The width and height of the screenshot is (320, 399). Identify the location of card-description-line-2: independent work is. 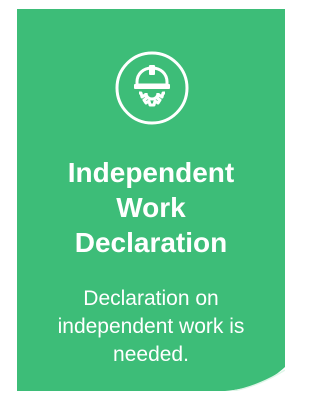
(151, 326).